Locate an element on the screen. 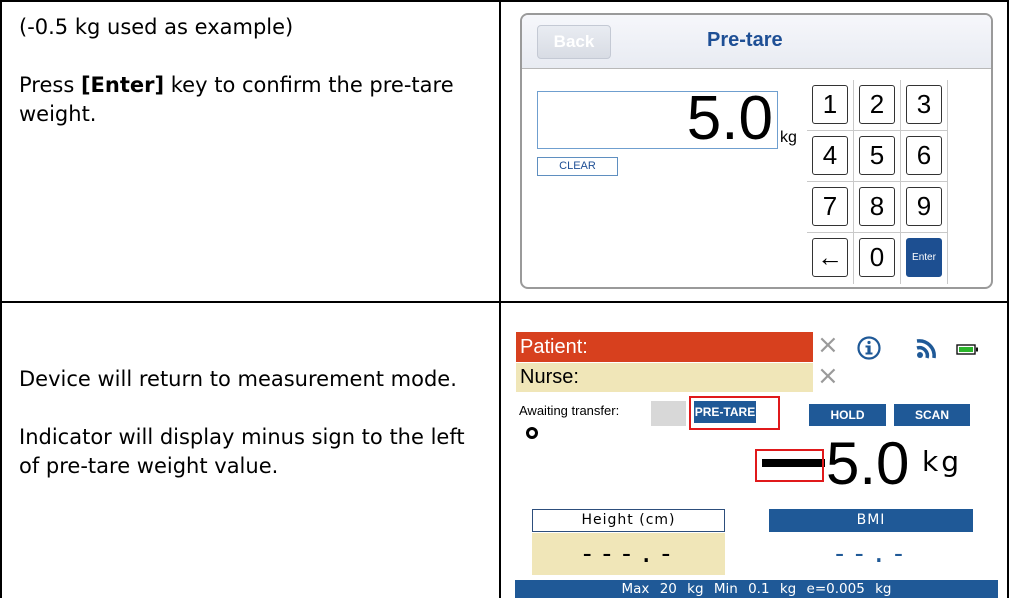 Image resolution: width=1009 pixels, height=598 pixels. wifi-icon is located at coordinates (926, 349).